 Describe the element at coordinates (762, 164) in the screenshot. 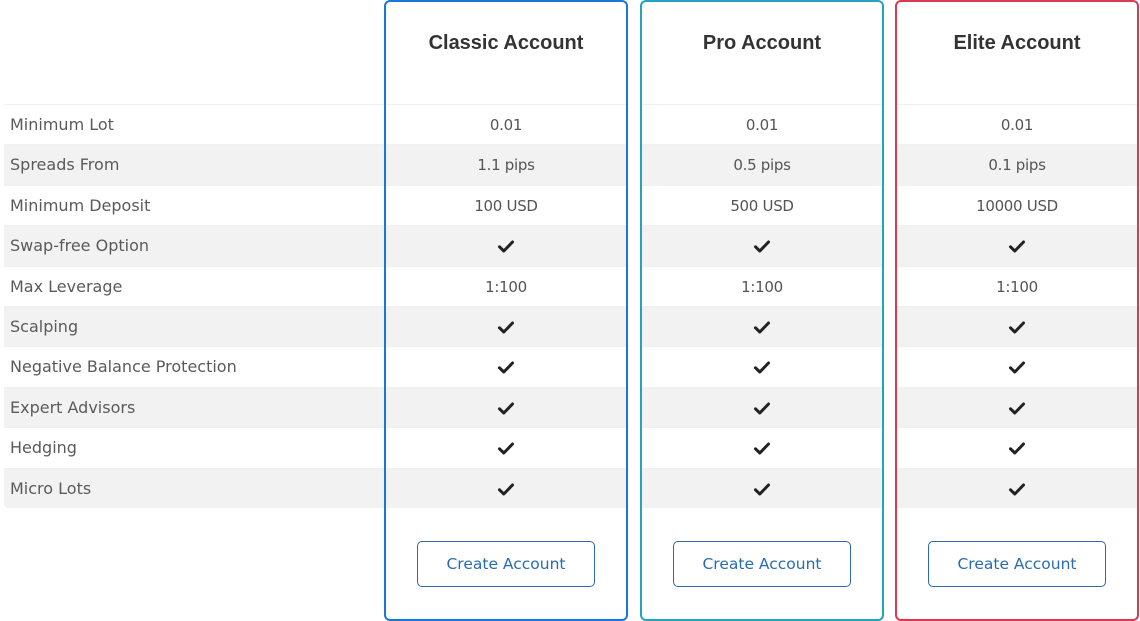

I see `value-cell: 0.5 pips` at that location.